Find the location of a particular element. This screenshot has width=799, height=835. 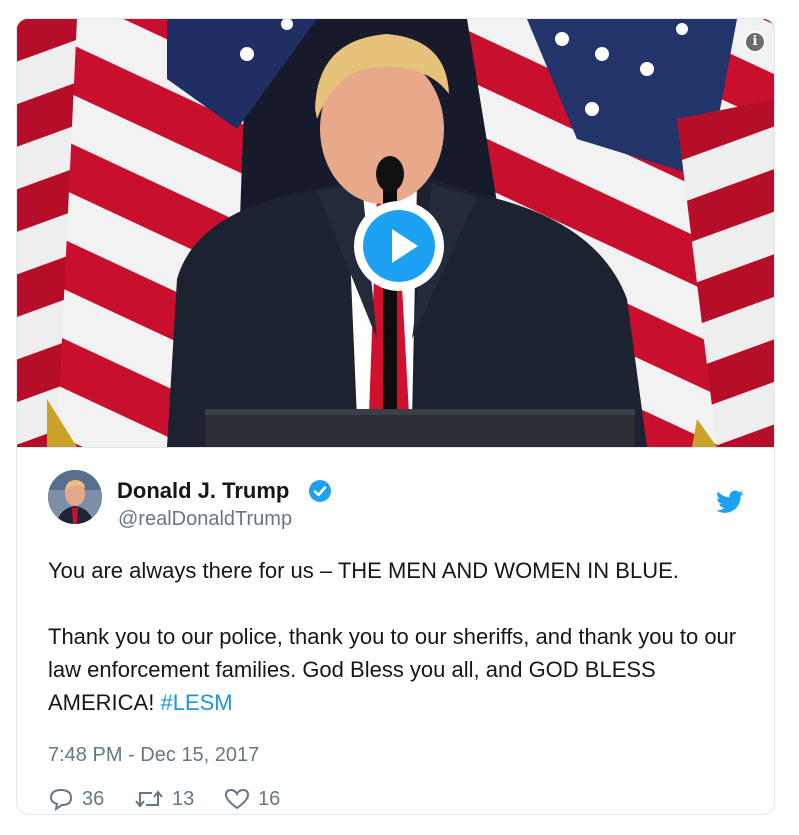

avatar-image is located at coordinates (75, 497).